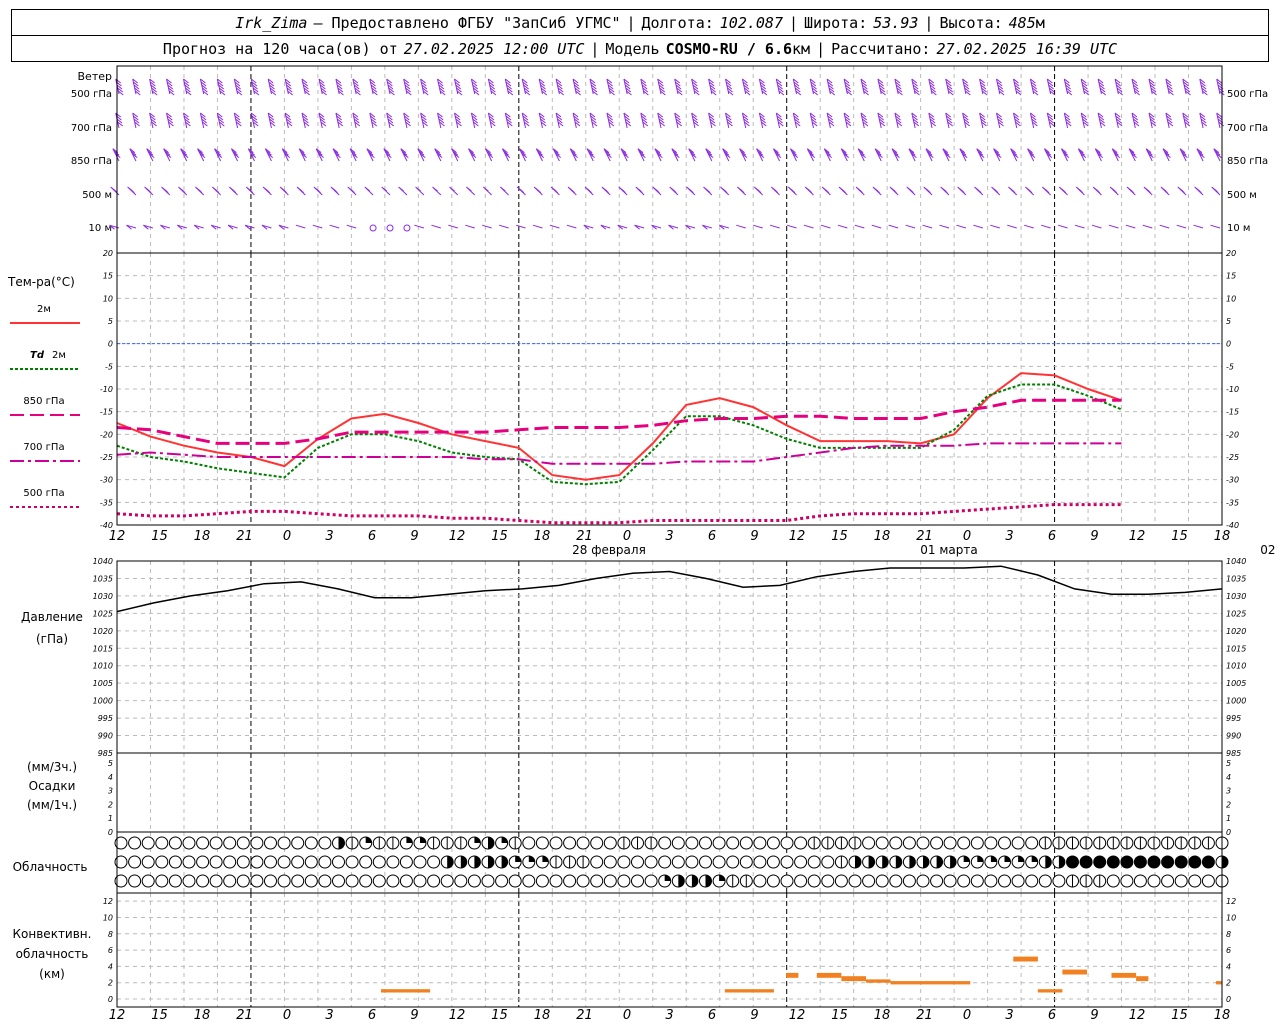  What do you see at coordinates (106, 502) in the screenshot?
I see `y-tick-label: -35` at bounding box center [106, 502].